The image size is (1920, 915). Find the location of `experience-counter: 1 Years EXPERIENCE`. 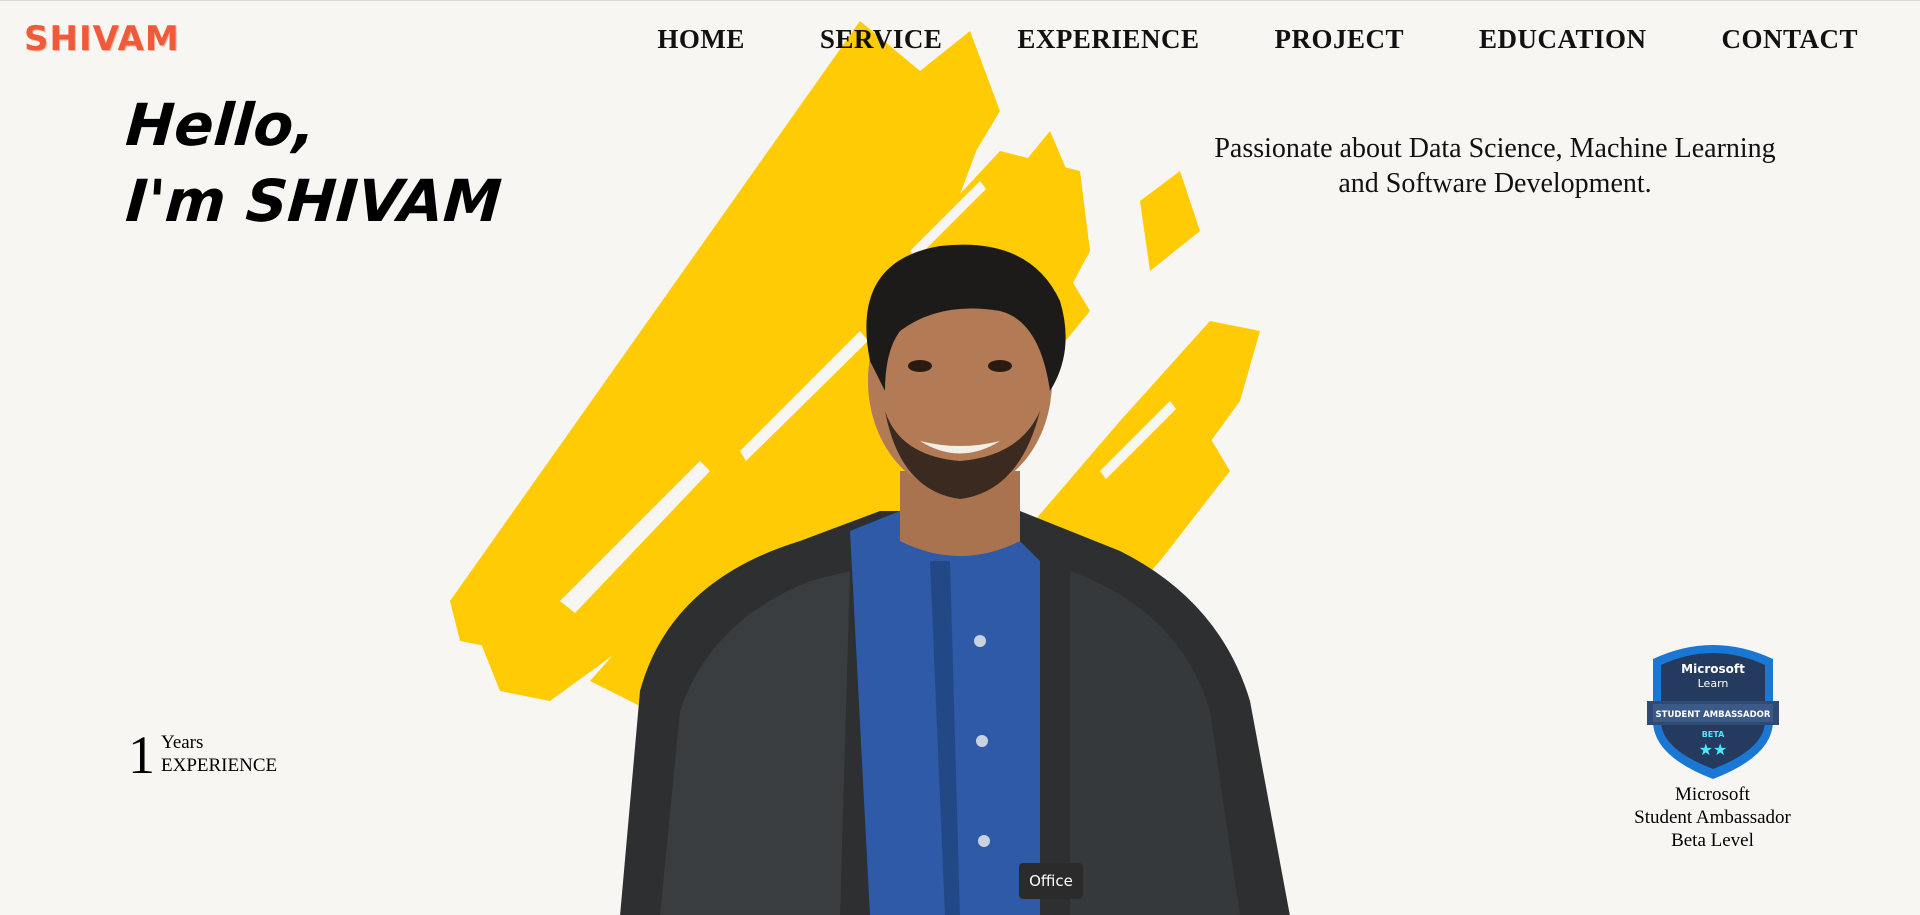

experience-counter: 1 Years EXPERIENCE is located at coordinates (202, 755).